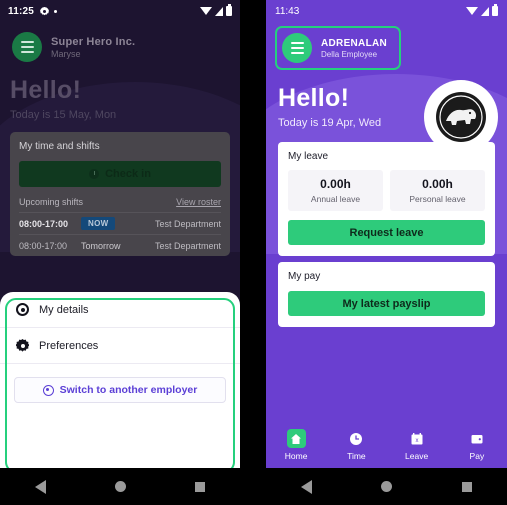  Describe the element at coordinates (386, 303) in the screenshot. I see `latest-payslip-button: My latest payslip` at that location.